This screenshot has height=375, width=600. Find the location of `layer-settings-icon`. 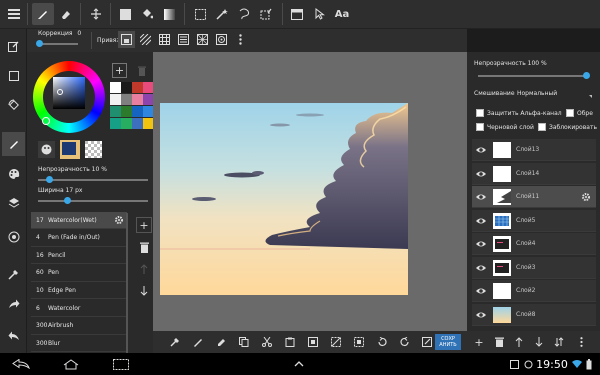

layer-settings-icon is located at coordinates (586, 197).